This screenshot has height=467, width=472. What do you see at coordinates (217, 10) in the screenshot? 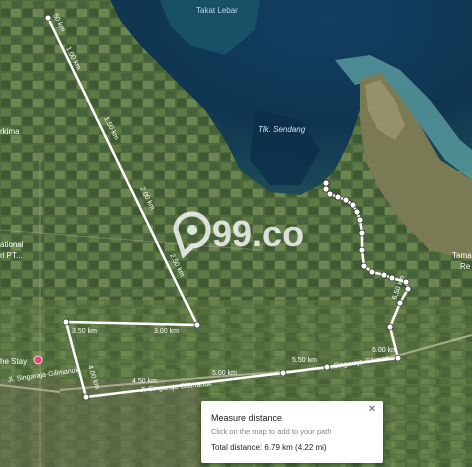
I see `place-label-takat-lebar: Takat Lebar` at bounding box center [217, 10].